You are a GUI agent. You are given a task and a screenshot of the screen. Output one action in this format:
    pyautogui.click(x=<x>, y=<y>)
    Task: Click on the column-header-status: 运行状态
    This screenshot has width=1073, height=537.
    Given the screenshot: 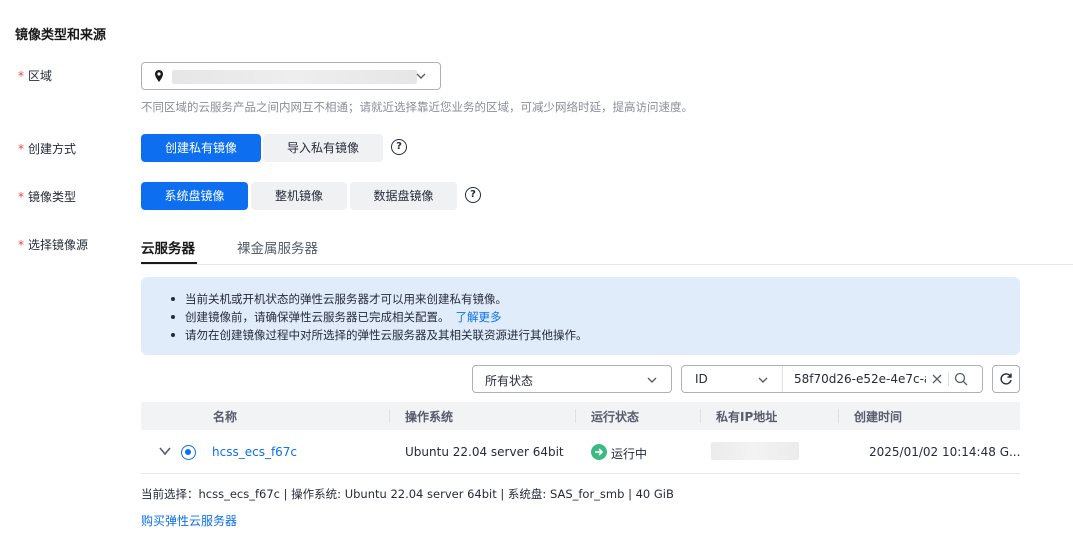 What is the action you would take?
    pyautogui.click(x=615, y=417)
    